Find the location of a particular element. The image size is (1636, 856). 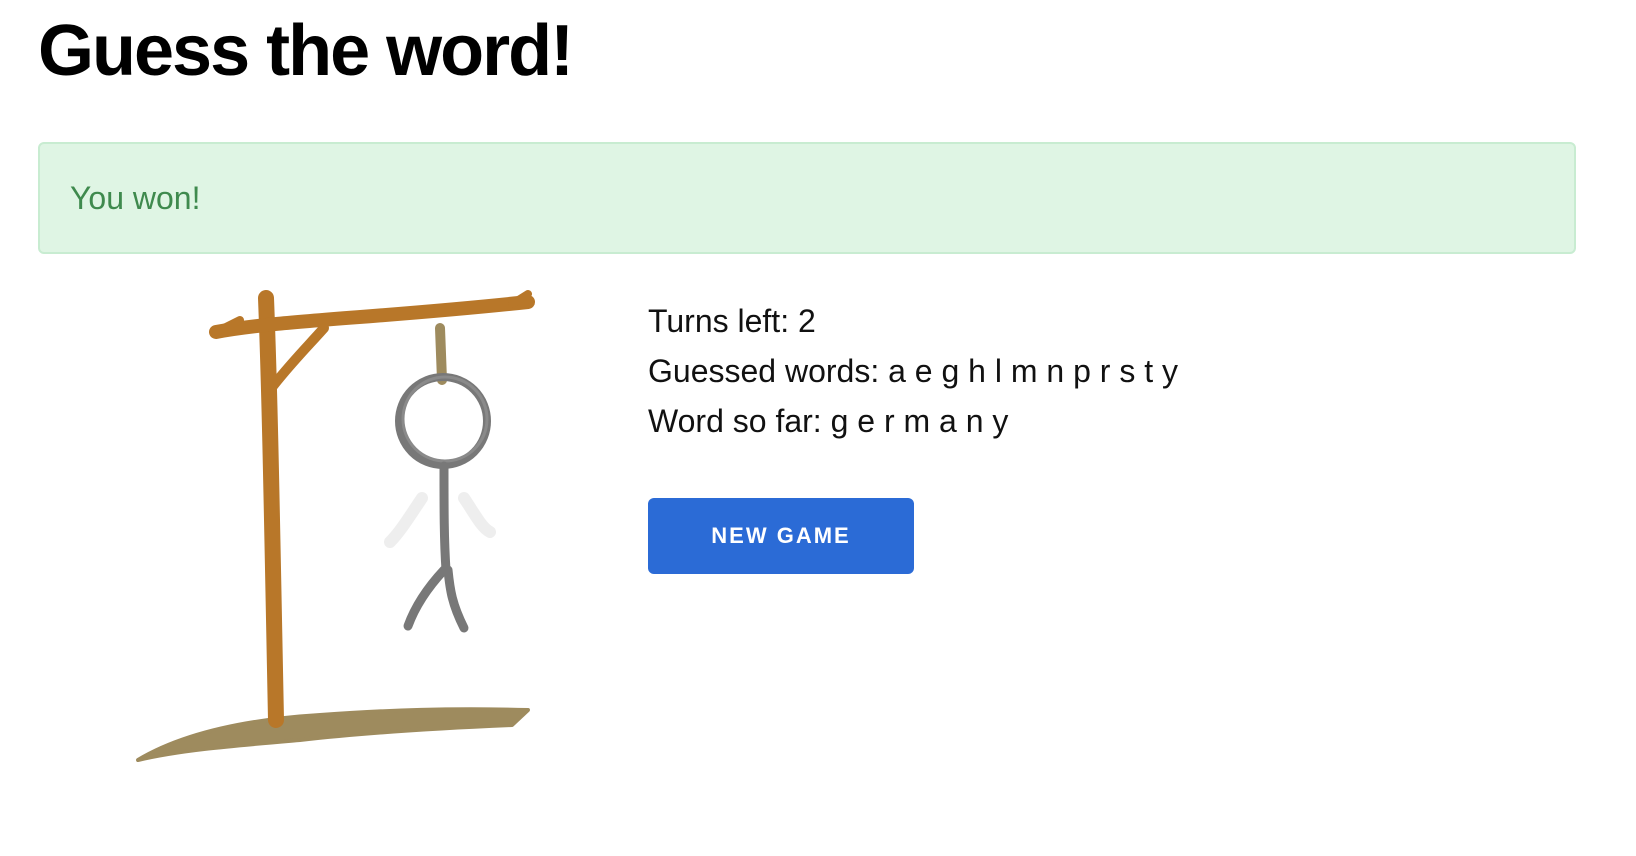

figure-body is located at coordinates (445, 518).